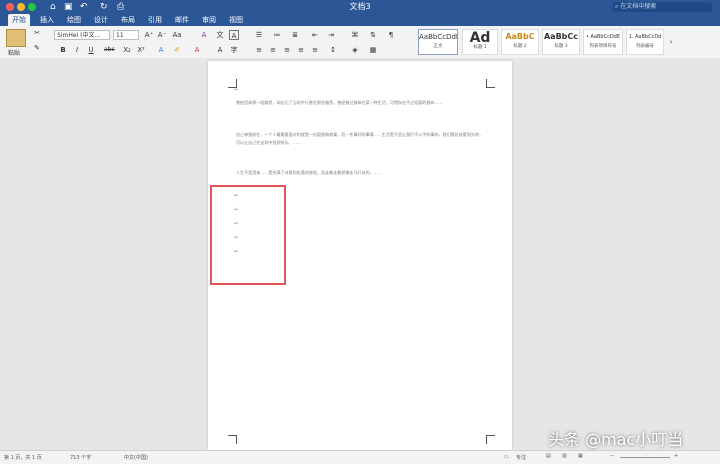 The width and height of the screenshot is (720, 464). Describe the element at coordinates (360, 20) in the screenshot. I see `ribbon-tabs: 开始 插入 绘图 设计 布局 引用 邮件 审阅 视图` at that location.